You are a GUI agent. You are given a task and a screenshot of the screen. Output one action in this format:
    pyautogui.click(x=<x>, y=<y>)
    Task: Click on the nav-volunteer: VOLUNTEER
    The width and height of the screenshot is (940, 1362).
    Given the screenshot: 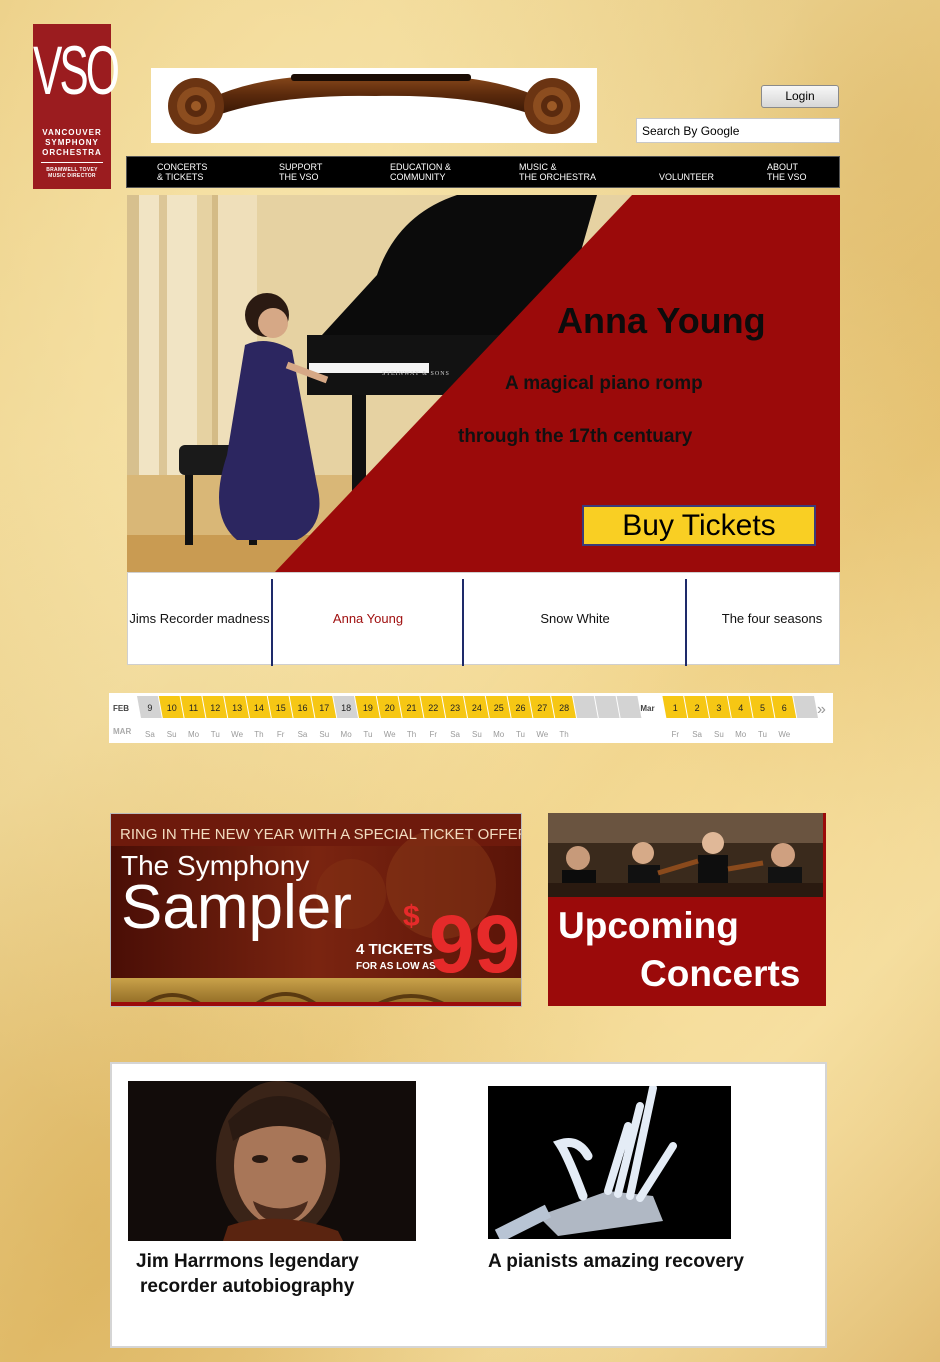 What is the action you would take?
    pyautogui.click(x=686, y=177)
    